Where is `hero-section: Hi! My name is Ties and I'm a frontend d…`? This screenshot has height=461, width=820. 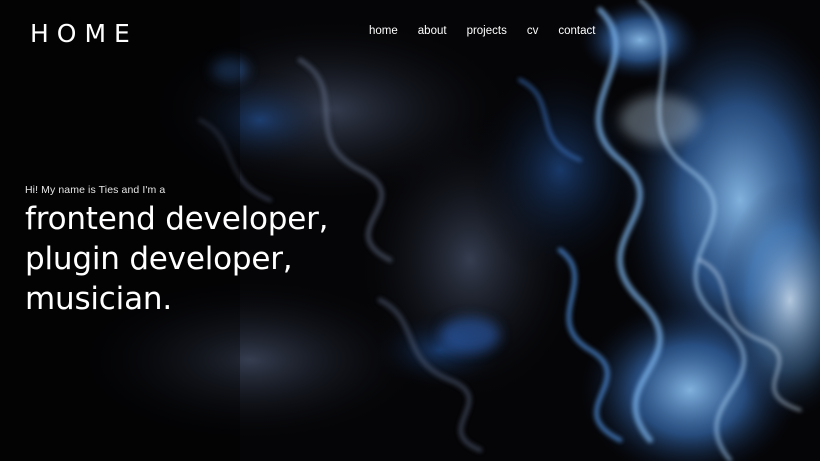
hero-section: Hi! My name is Ties and I'm a frontend d… is located at coordinates (176, 251).